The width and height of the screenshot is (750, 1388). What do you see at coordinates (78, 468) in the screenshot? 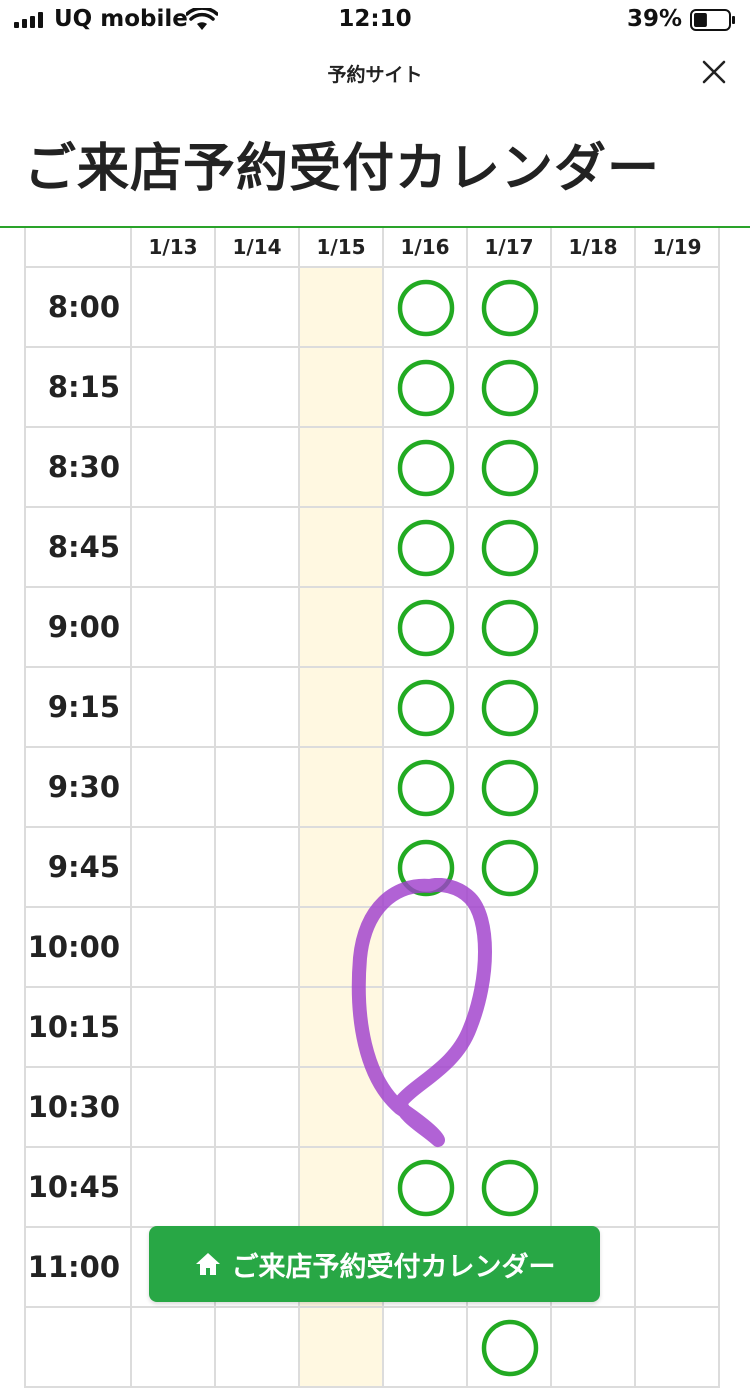
I see `time-slot-label: 8:30` at bounding box center [78, 468].